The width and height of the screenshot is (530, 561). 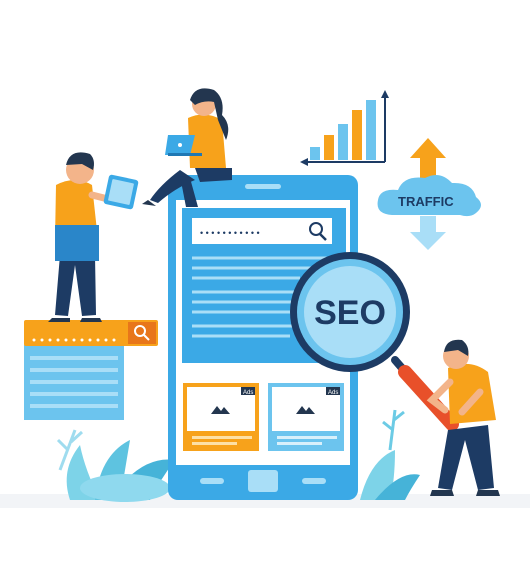 I want to click on arrow-up-icon, so click(x=428, y=158).